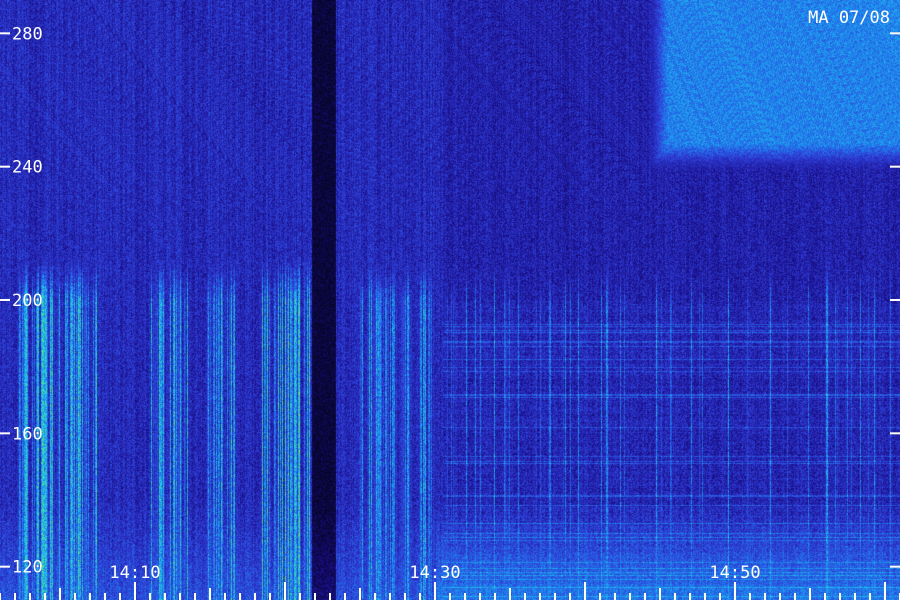 The height and width of the screenshot is (600, 900). Describe the element at coordinates (849, 18) in the screenshot. I see `chart-title: MA 07/08` at that location.